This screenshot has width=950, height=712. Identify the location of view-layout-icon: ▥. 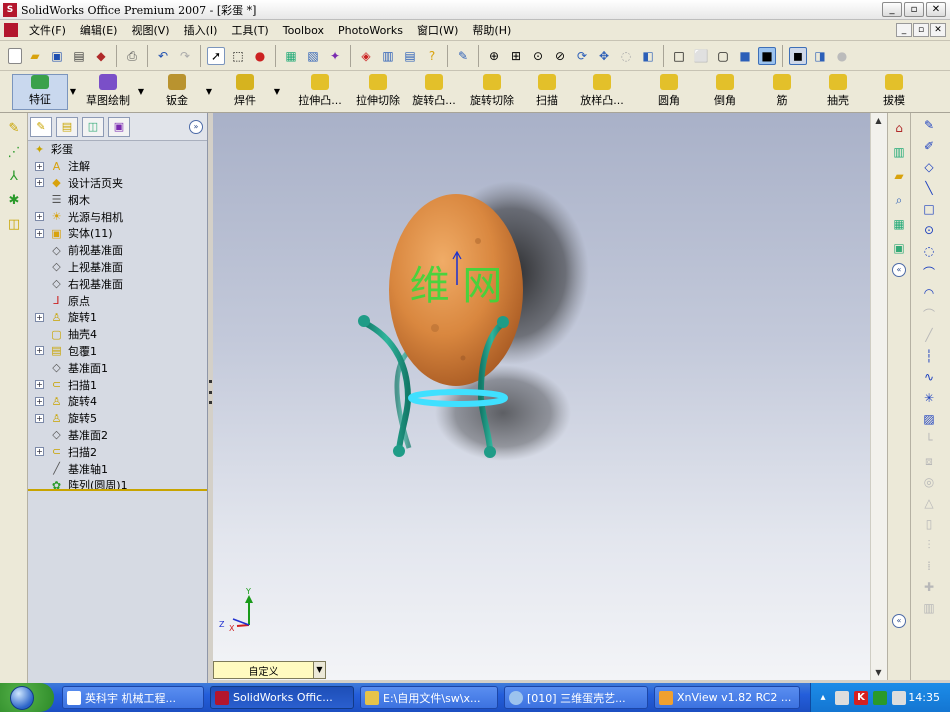
(388, 56).